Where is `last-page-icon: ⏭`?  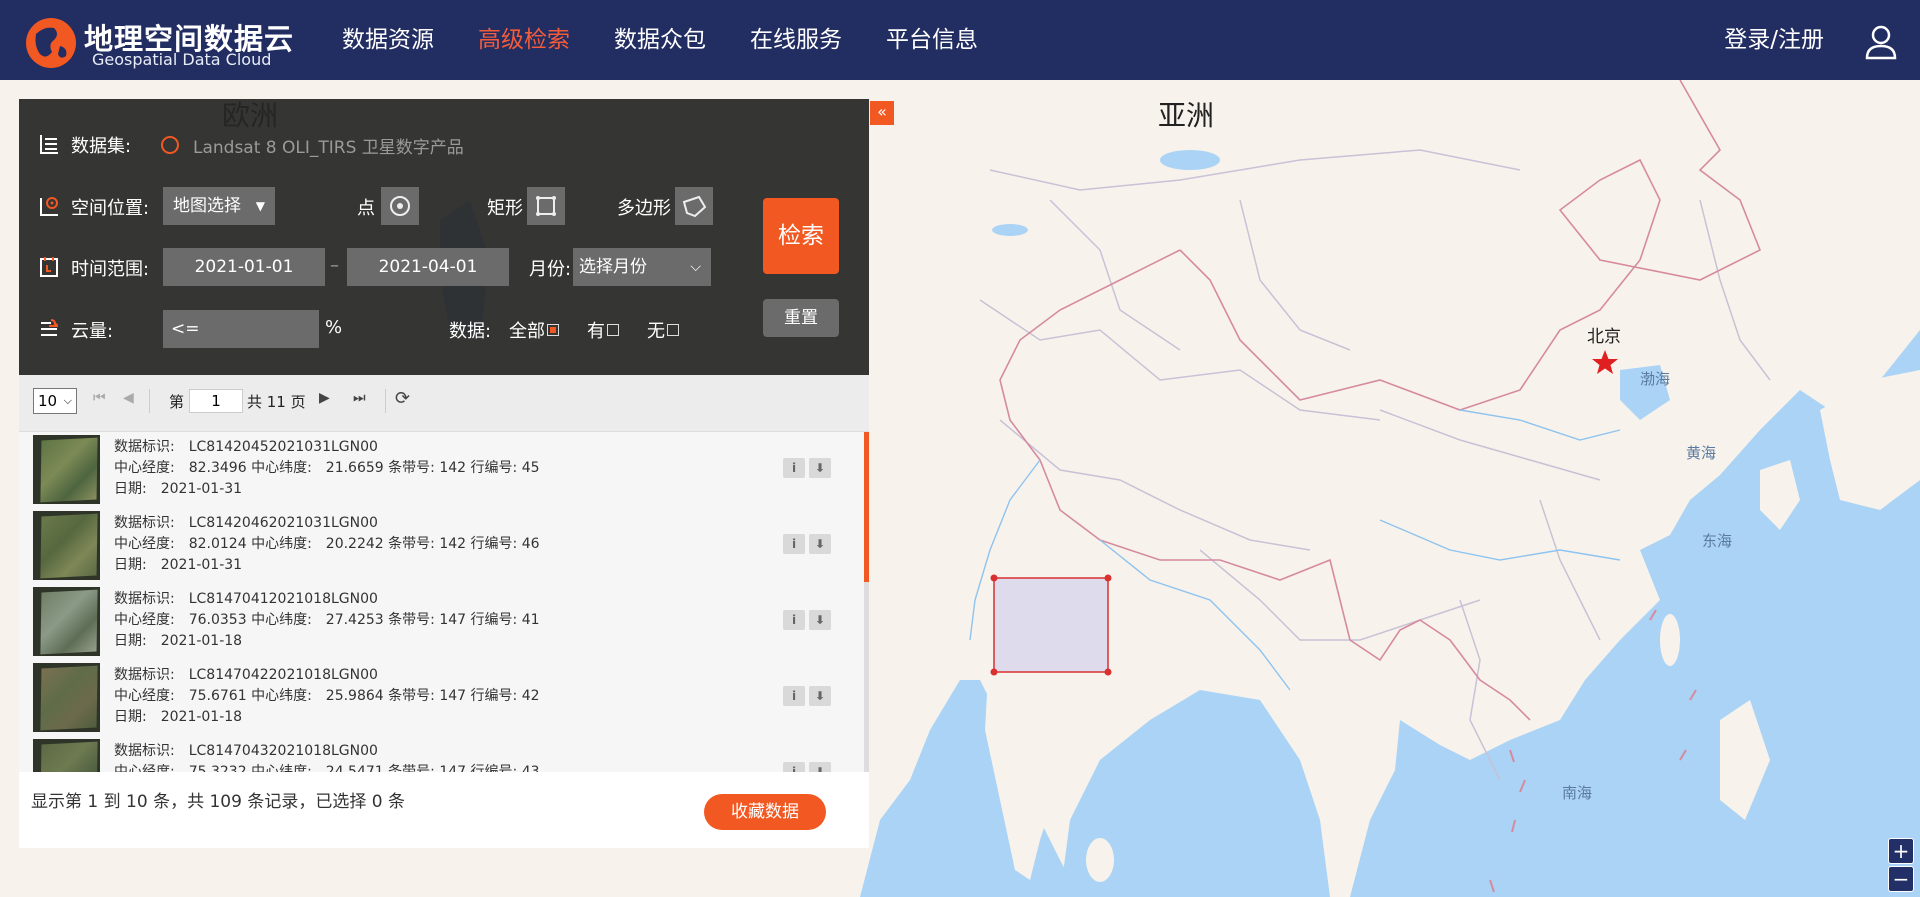 last-page-icon: ⏭ is located at coordinates (359, 398).